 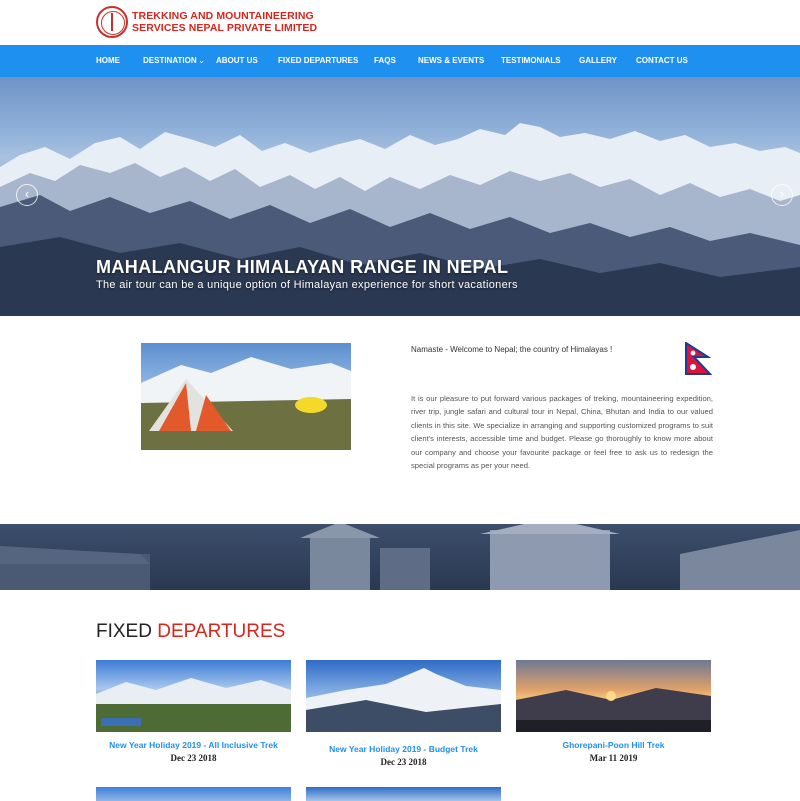 I want to click on nav-item-news-events: NEWS & EVENTS, so click(x=451, y=61).